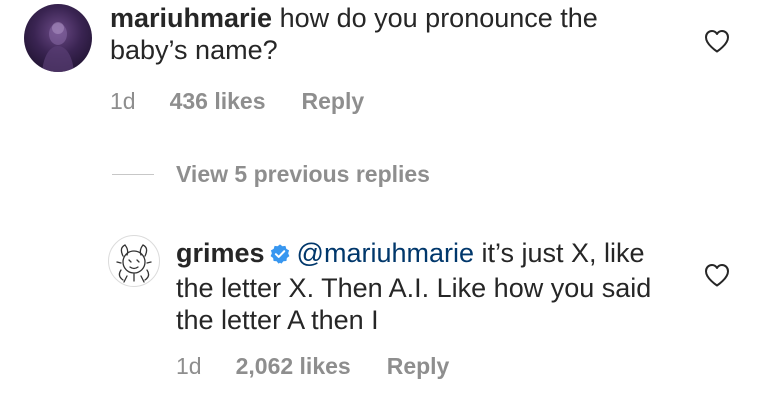 This screenshot has width=768, height=404. I want to click on comment-username: mariuhmarie, so click(191, 18).